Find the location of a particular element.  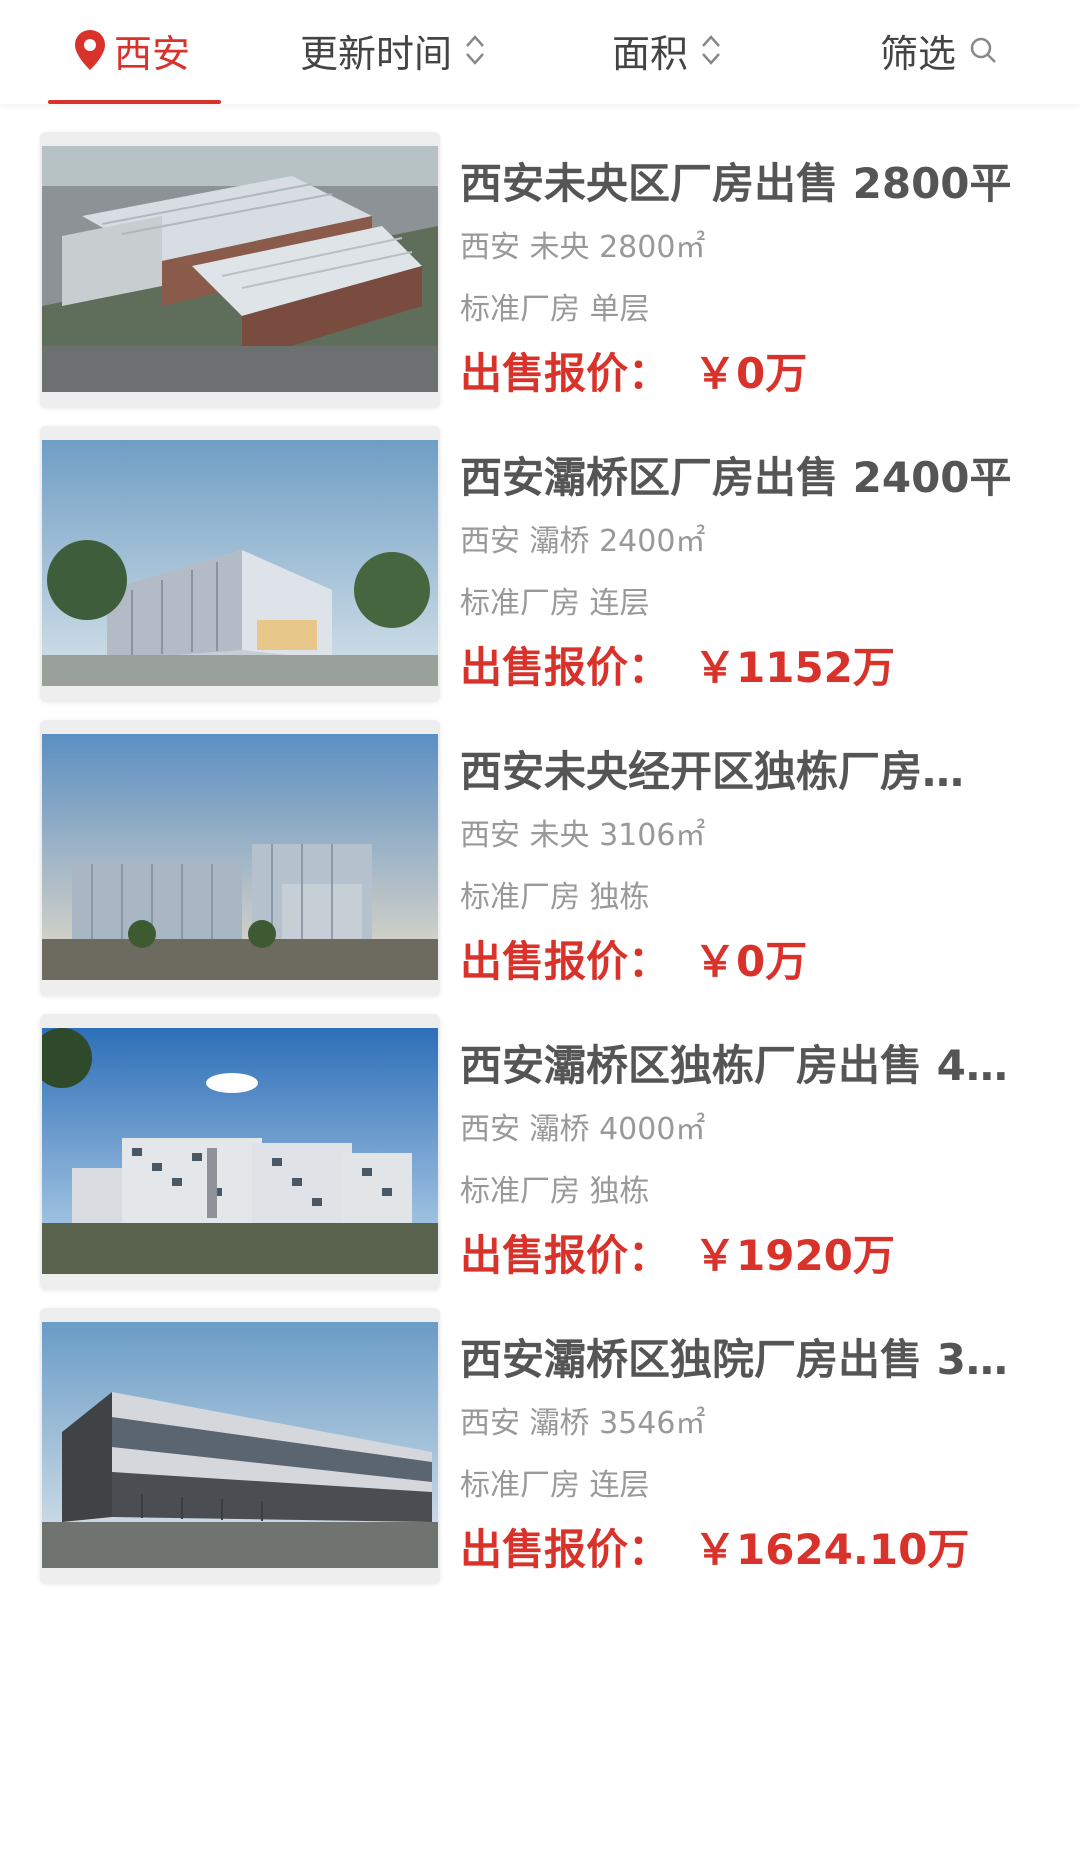

sort-time-label: 更新时间 is located at coordinates (376, 53).